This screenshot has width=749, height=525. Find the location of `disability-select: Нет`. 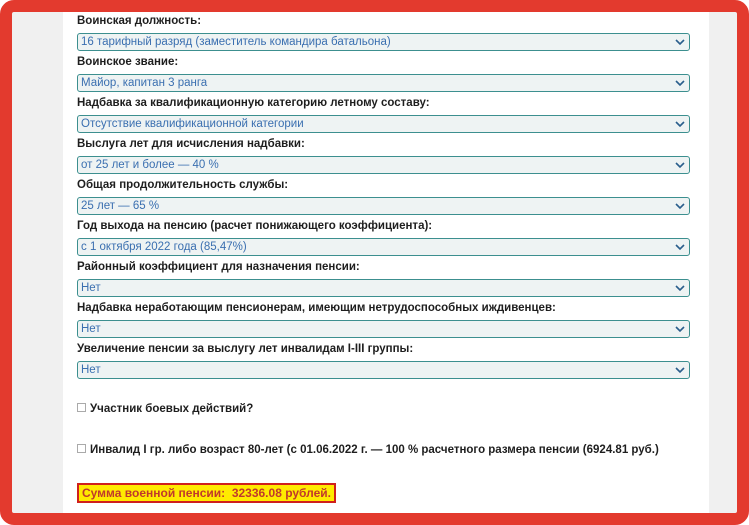

disability-select: Нет is located at coordinates (383, 370).